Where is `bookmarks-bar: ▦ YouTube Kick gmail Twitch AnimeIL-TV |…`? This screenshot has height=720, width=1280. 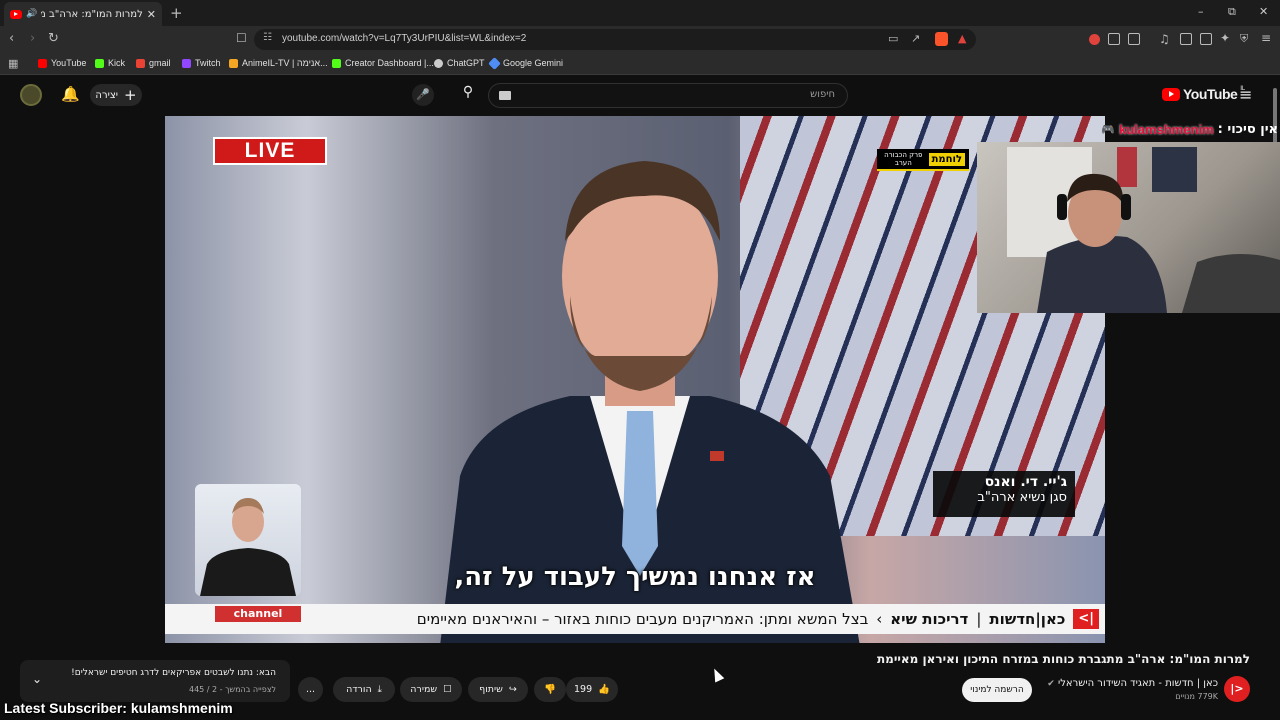
bookmarks-bar: ▦ YouTube Kick gmail Twitch AnimeIL-TV |… is located at coordinates (640, 64).